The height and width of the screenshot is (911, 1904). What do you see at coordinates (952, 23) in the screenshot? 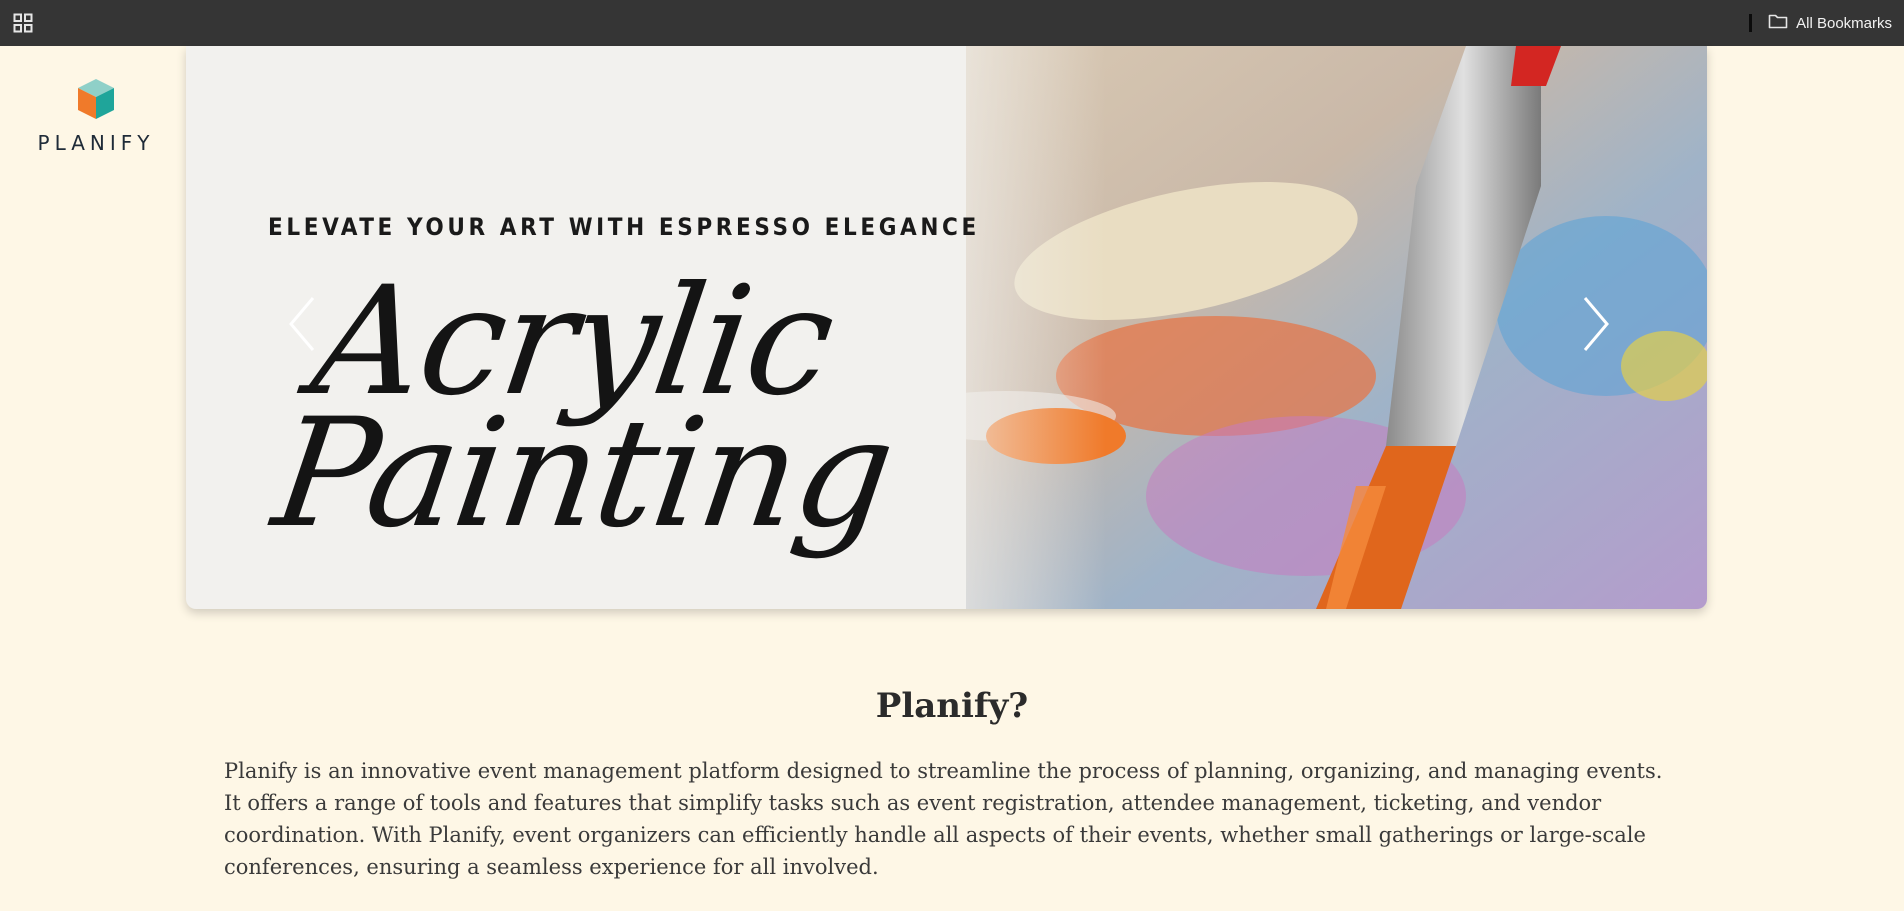
I see `bookmarks-bar: All Bookmarks` at bounding box center [952, 23].